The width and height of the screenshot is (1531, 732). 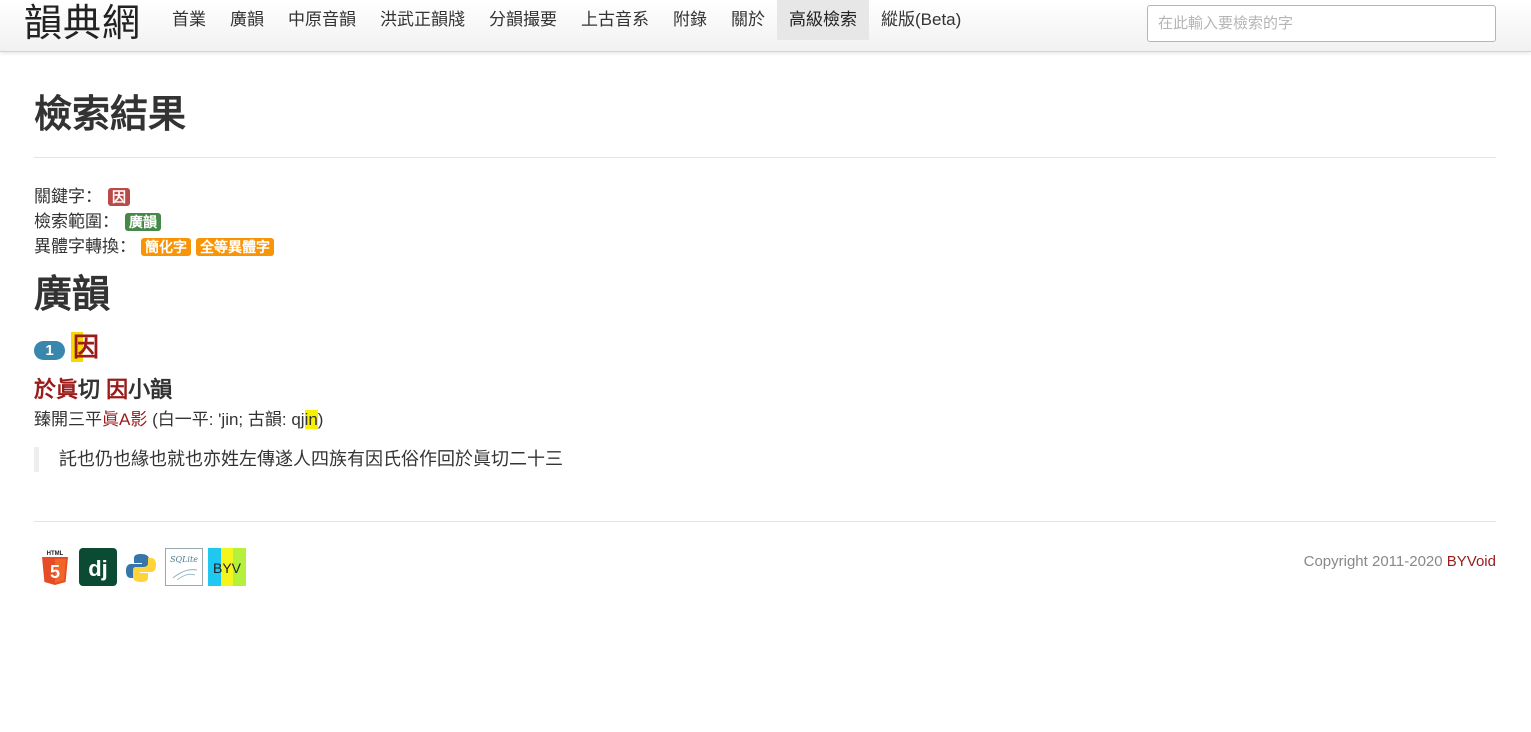 What do you see at coordinates (49, 350) in the screenshot?
I see `entry-number-badge: 1` at bounding box center [49, 350].